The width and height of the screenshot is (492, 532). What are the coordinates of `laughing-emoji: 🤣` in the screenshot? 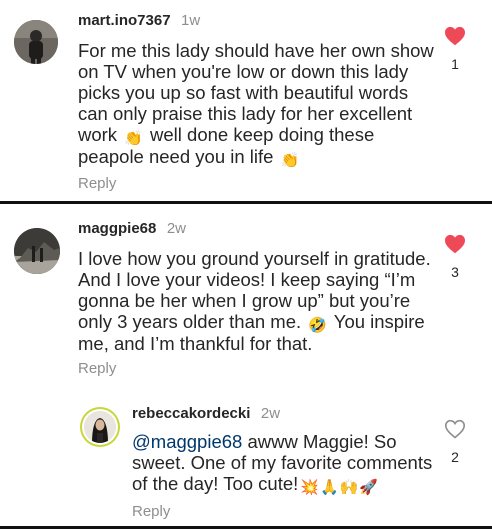 It's located at (317, 325).